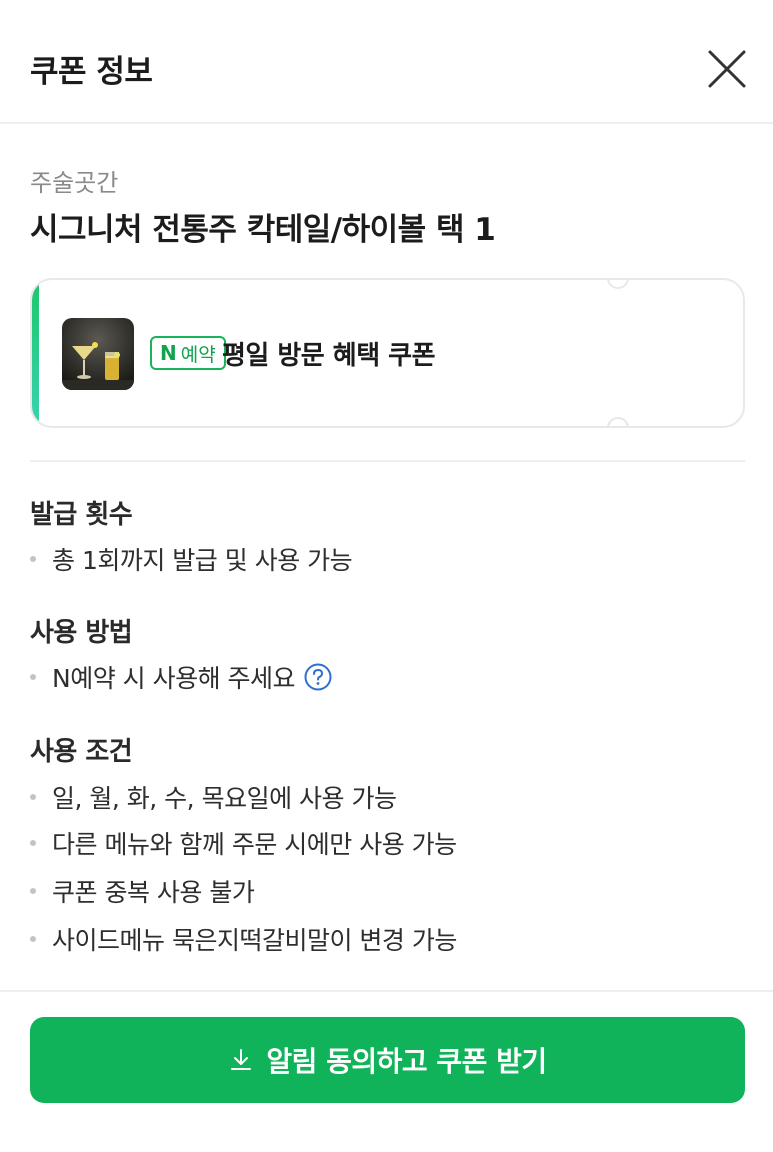 This screenshot has height=1152, width=773. I want to click on close-button, so click(727, 70).